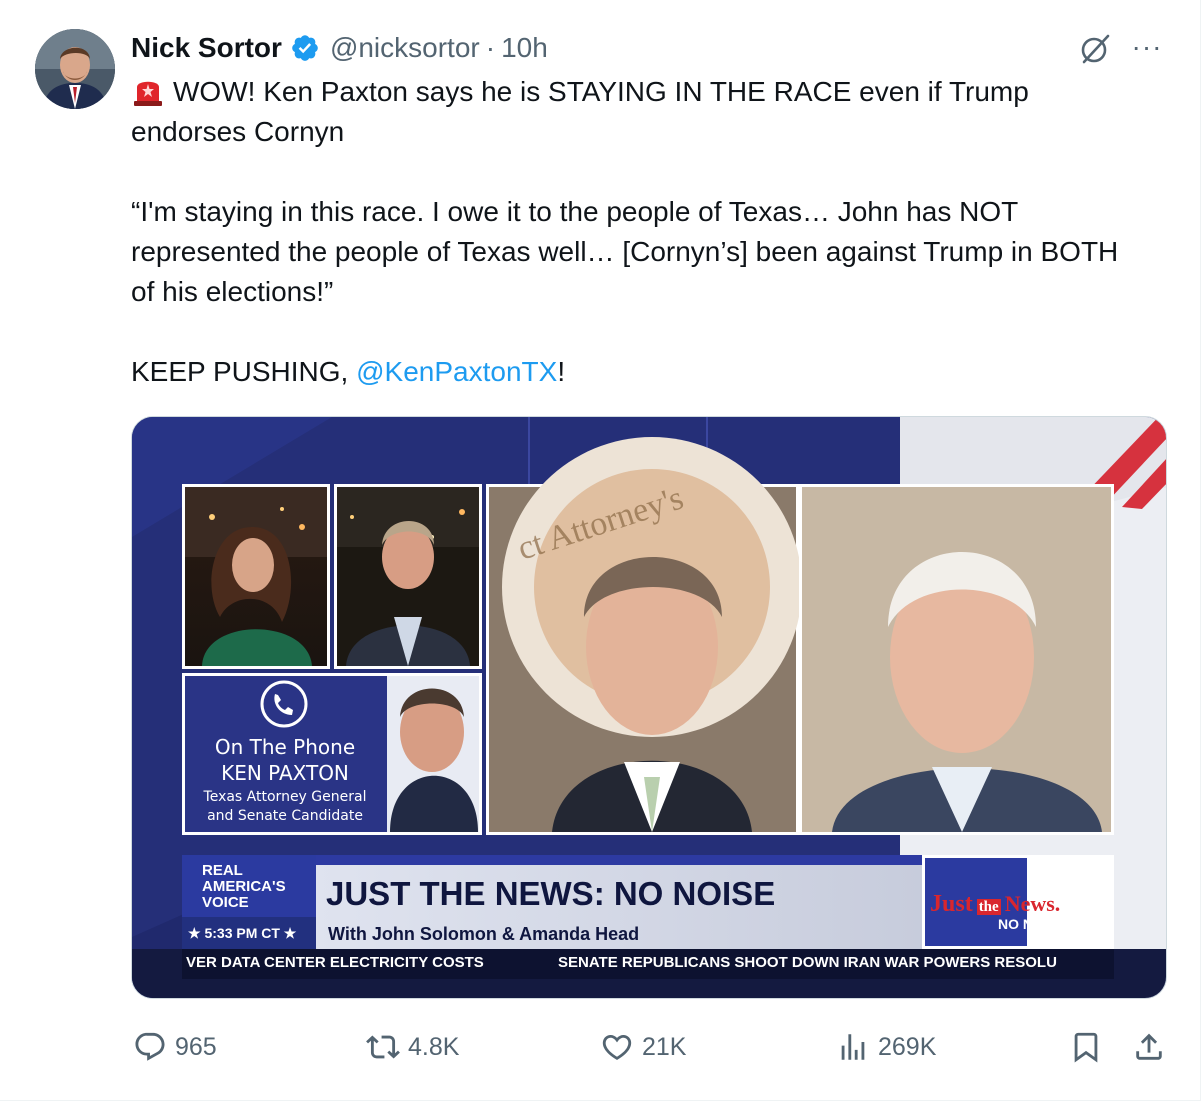  Describe the element at coordinates (561, 371) in the screenshot. I see `closing-suffix: !` at that location.